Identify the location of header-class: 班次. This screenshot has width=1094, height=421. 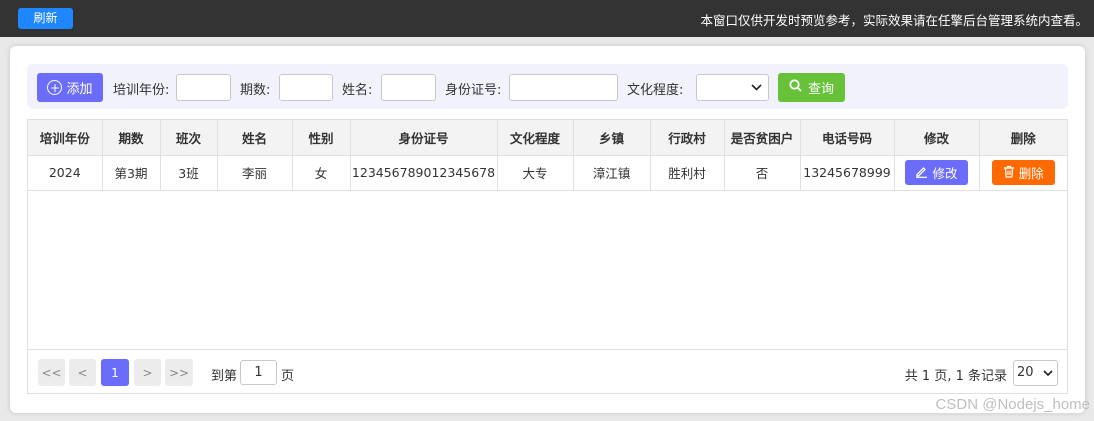
(189, 138).